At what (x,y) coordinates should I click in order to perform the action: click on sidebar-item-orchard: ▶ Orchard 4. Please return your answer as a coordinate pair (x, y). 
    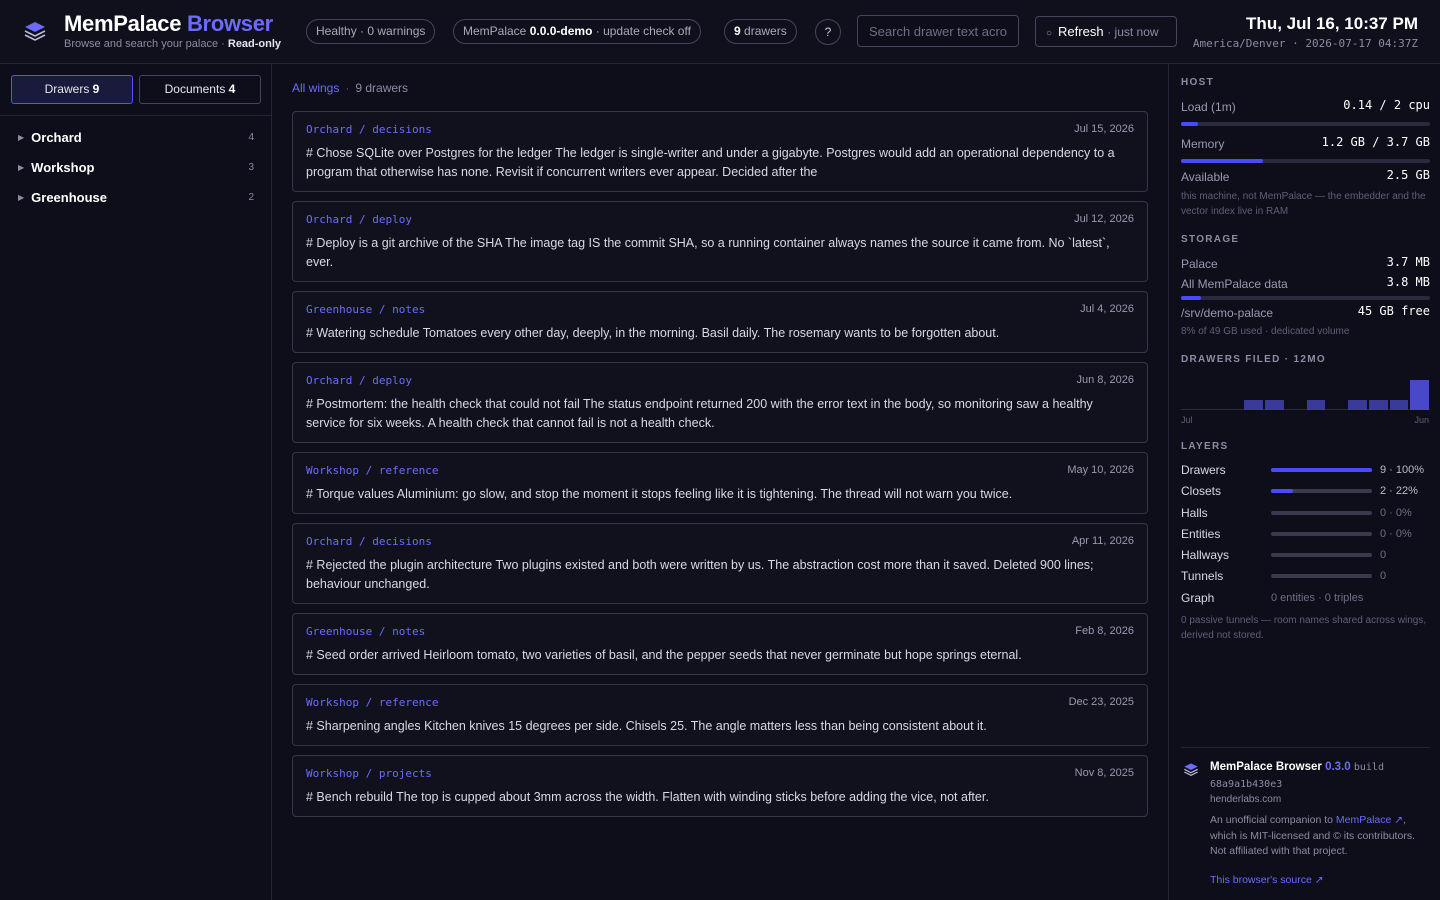
    Looking at the image, I should click on (136, 140).